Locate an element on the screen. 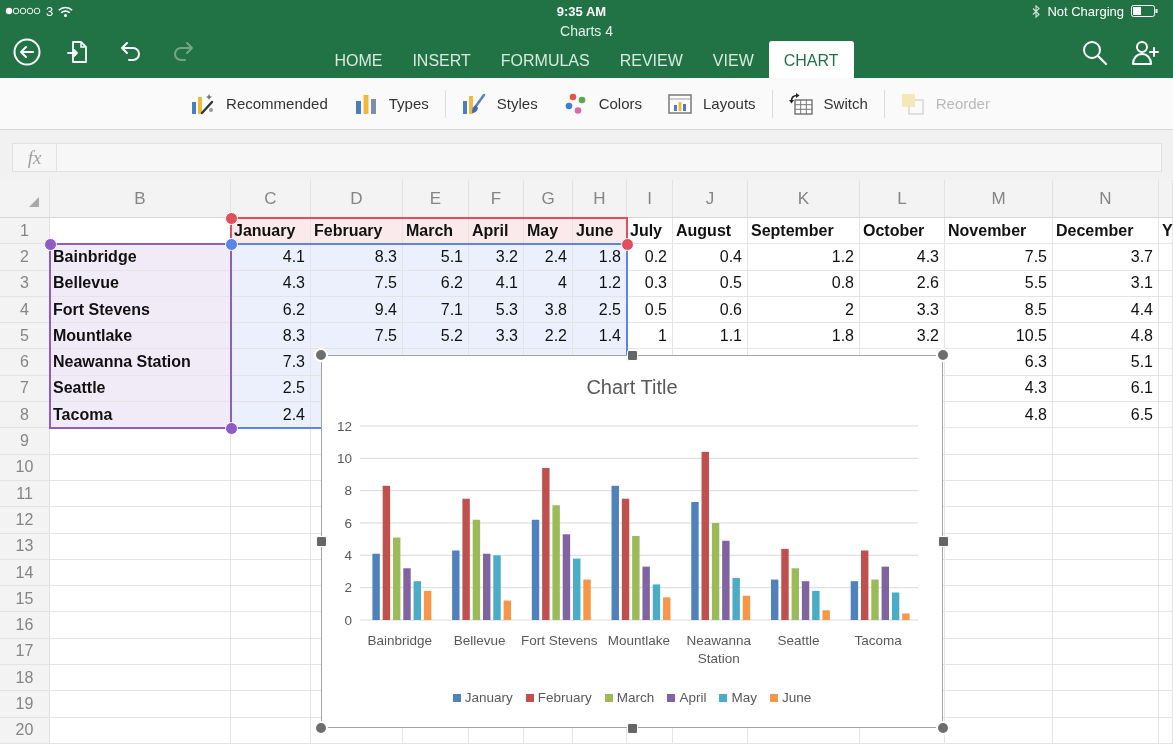 This screenshot has width=1173, height=747. table-cell: 3.3 is located at coordinates (902, 310).